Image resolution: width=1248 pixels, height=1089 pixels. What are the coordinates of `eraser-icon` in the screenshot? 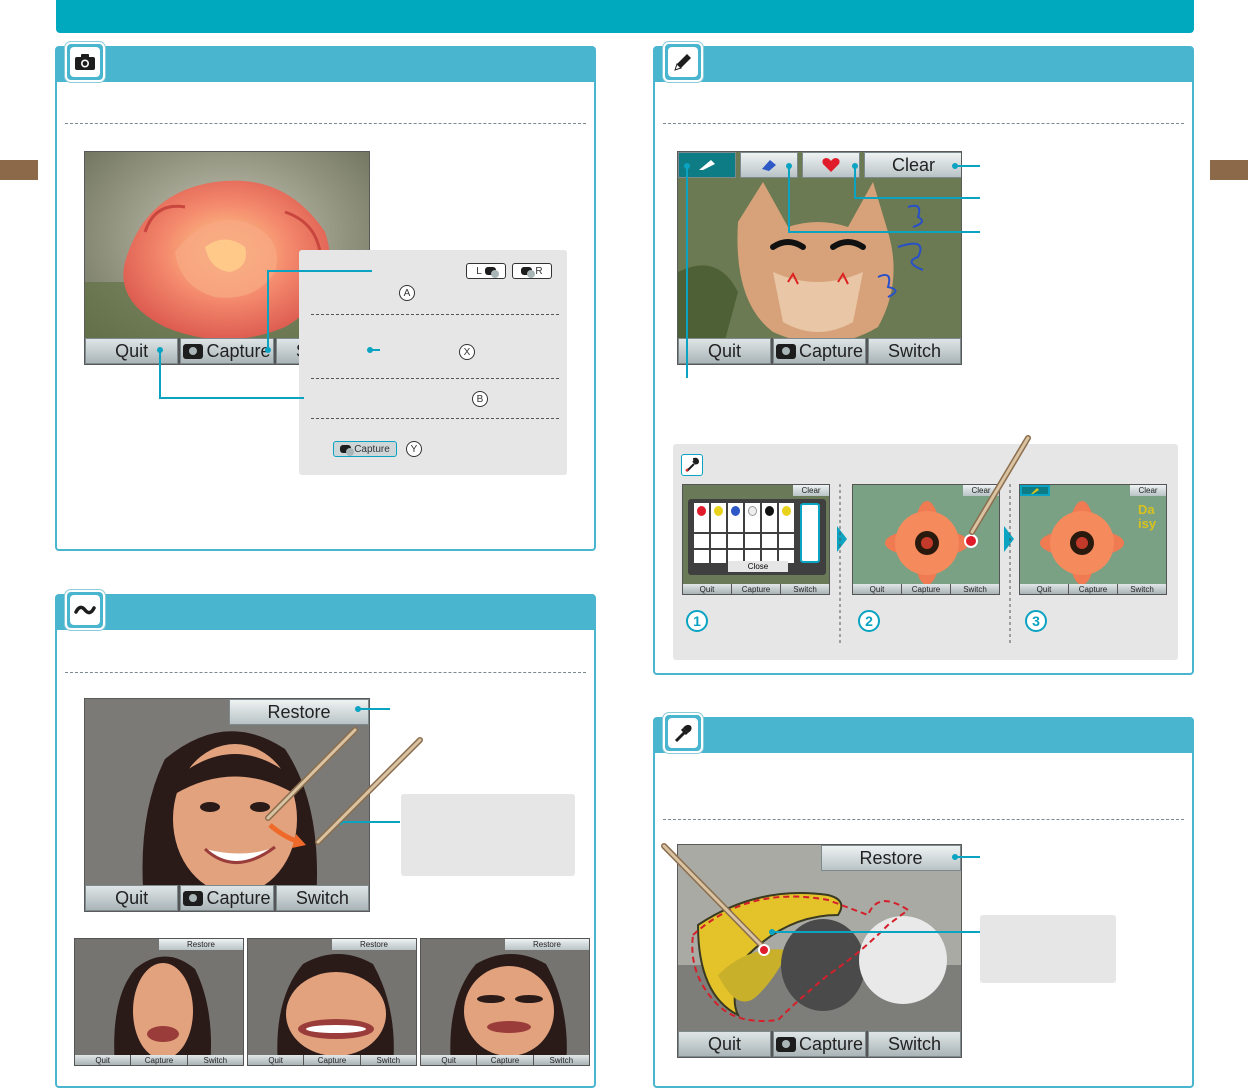 It's located at (769, 165).